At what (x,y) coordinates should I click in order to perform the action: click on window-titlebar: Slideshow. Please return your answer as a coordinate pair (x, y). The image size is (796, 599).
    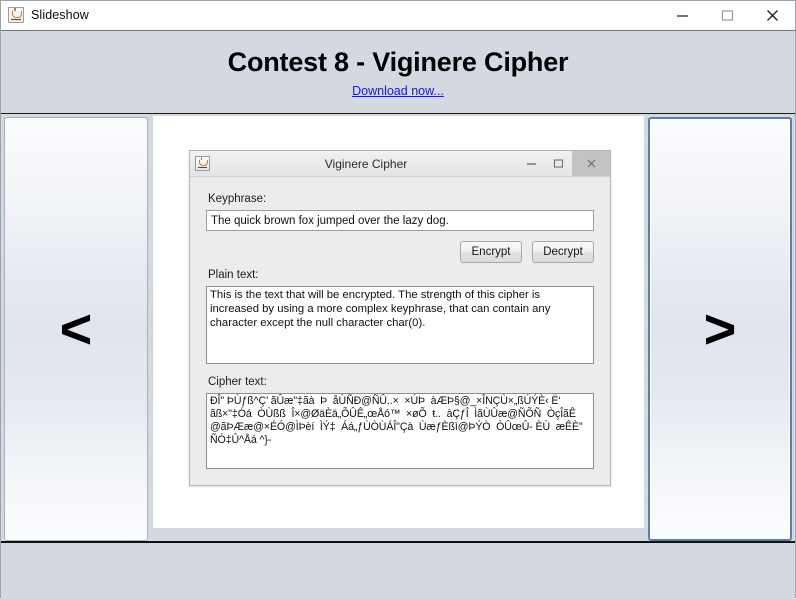
    Looking at the image, I should click on (398, 15).